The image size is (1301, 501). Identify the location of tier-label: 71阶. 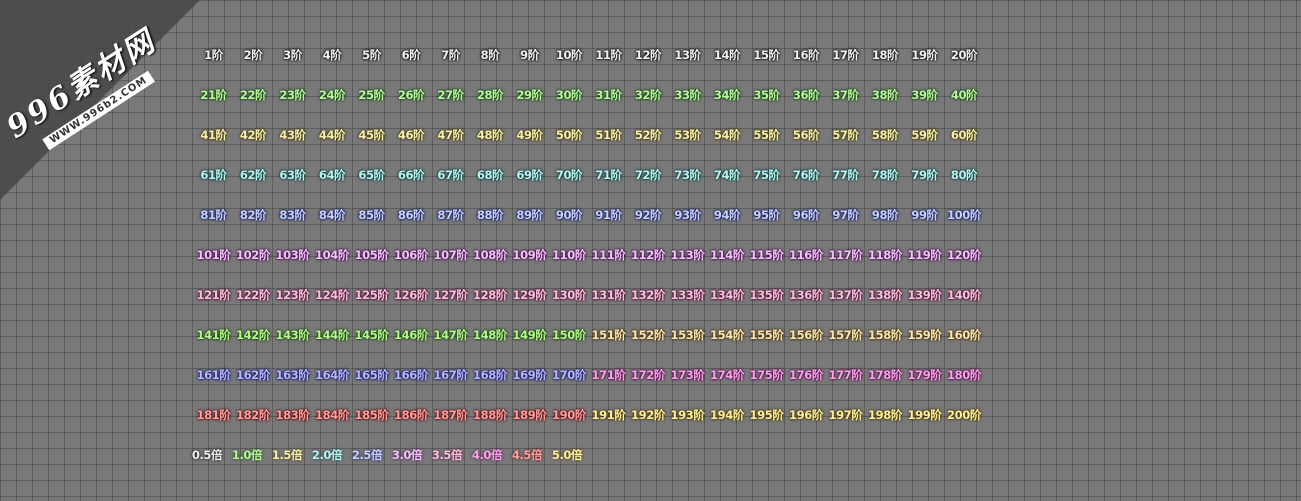
(608, 175).